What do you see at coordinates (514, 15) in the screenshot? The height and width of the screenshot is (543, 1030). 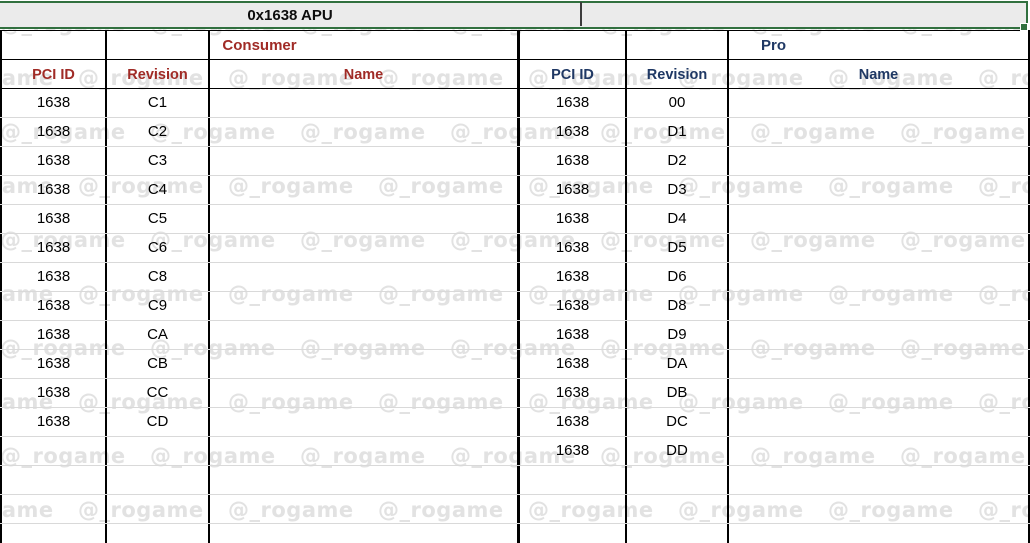 I see `selected-range-band: 0x1638 APU` at bounding box center [514, 15].